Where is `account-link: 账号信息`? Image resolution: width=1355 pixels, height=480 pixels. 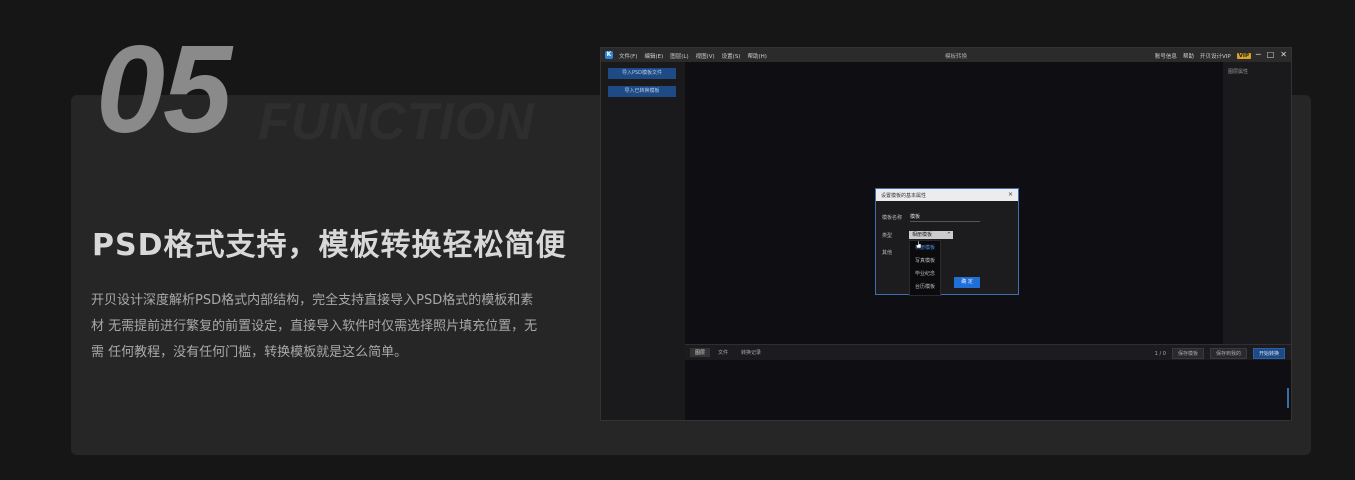 account-link: 账号信息 is located at coordinates (1166, 56).